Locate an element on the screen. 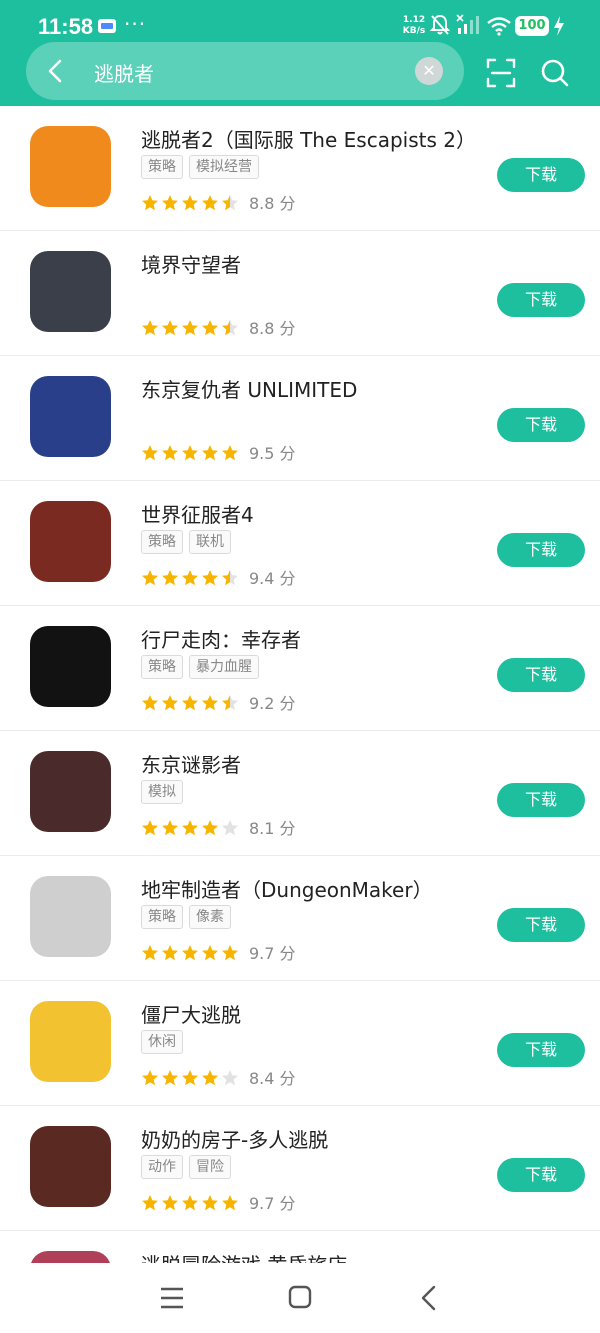 This screenshot has height=1333, width=600. category-tag: 暴力血腥 is located at coordinates (224, 667).